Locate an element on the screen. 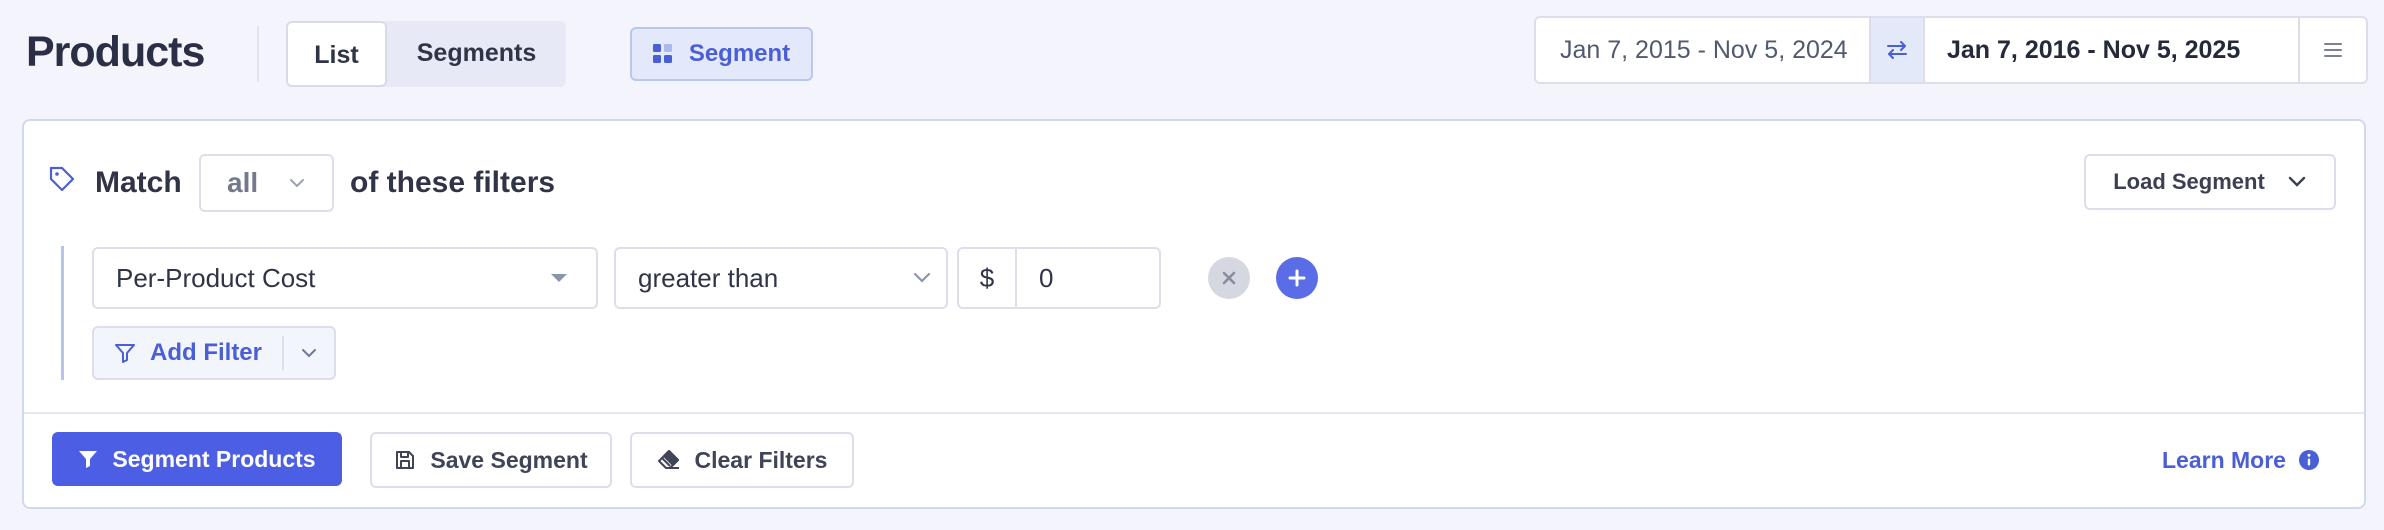 The height and width of the screenshot is (530, 2384). load-segment-label: Load Segment is located at coordinates (2189, 181).